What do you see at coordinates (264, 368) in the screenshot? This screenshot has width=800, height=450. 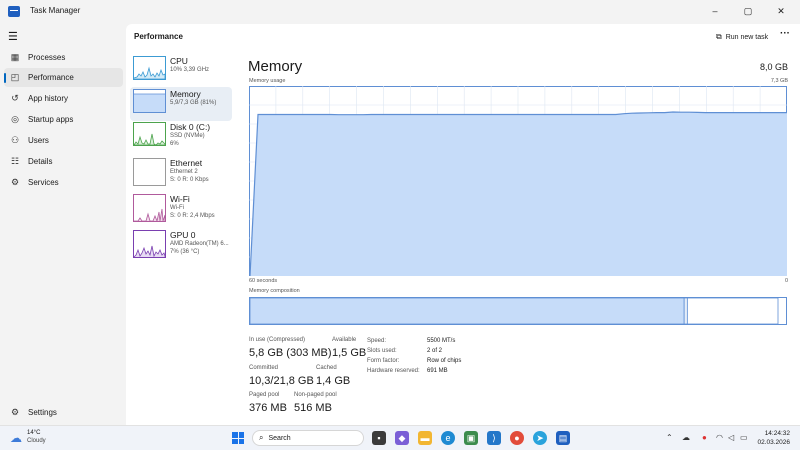 I see `stat-committed-label: Committed` at bounding box center [264, 368].